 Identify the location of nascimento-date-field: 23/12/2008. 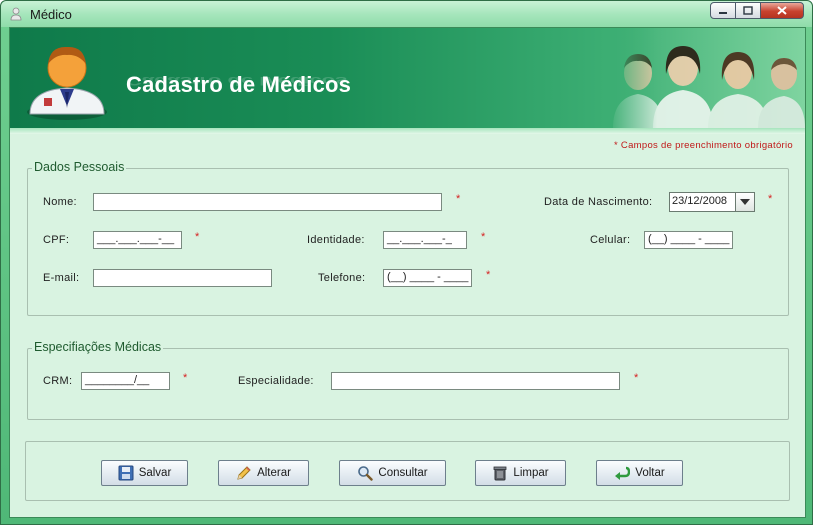
(702, 202).